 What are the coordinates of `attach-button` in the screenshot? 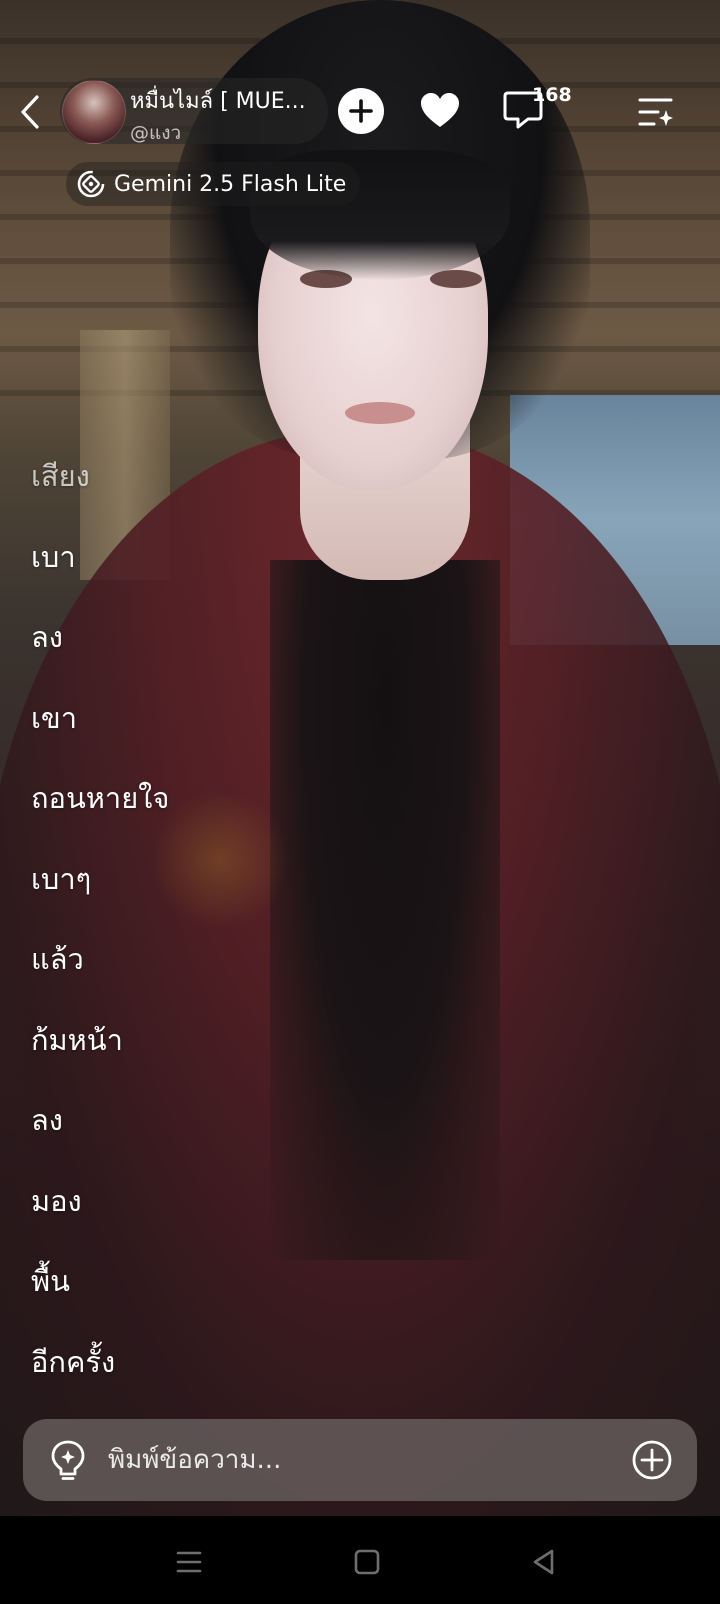 It's located at (652, 1460).